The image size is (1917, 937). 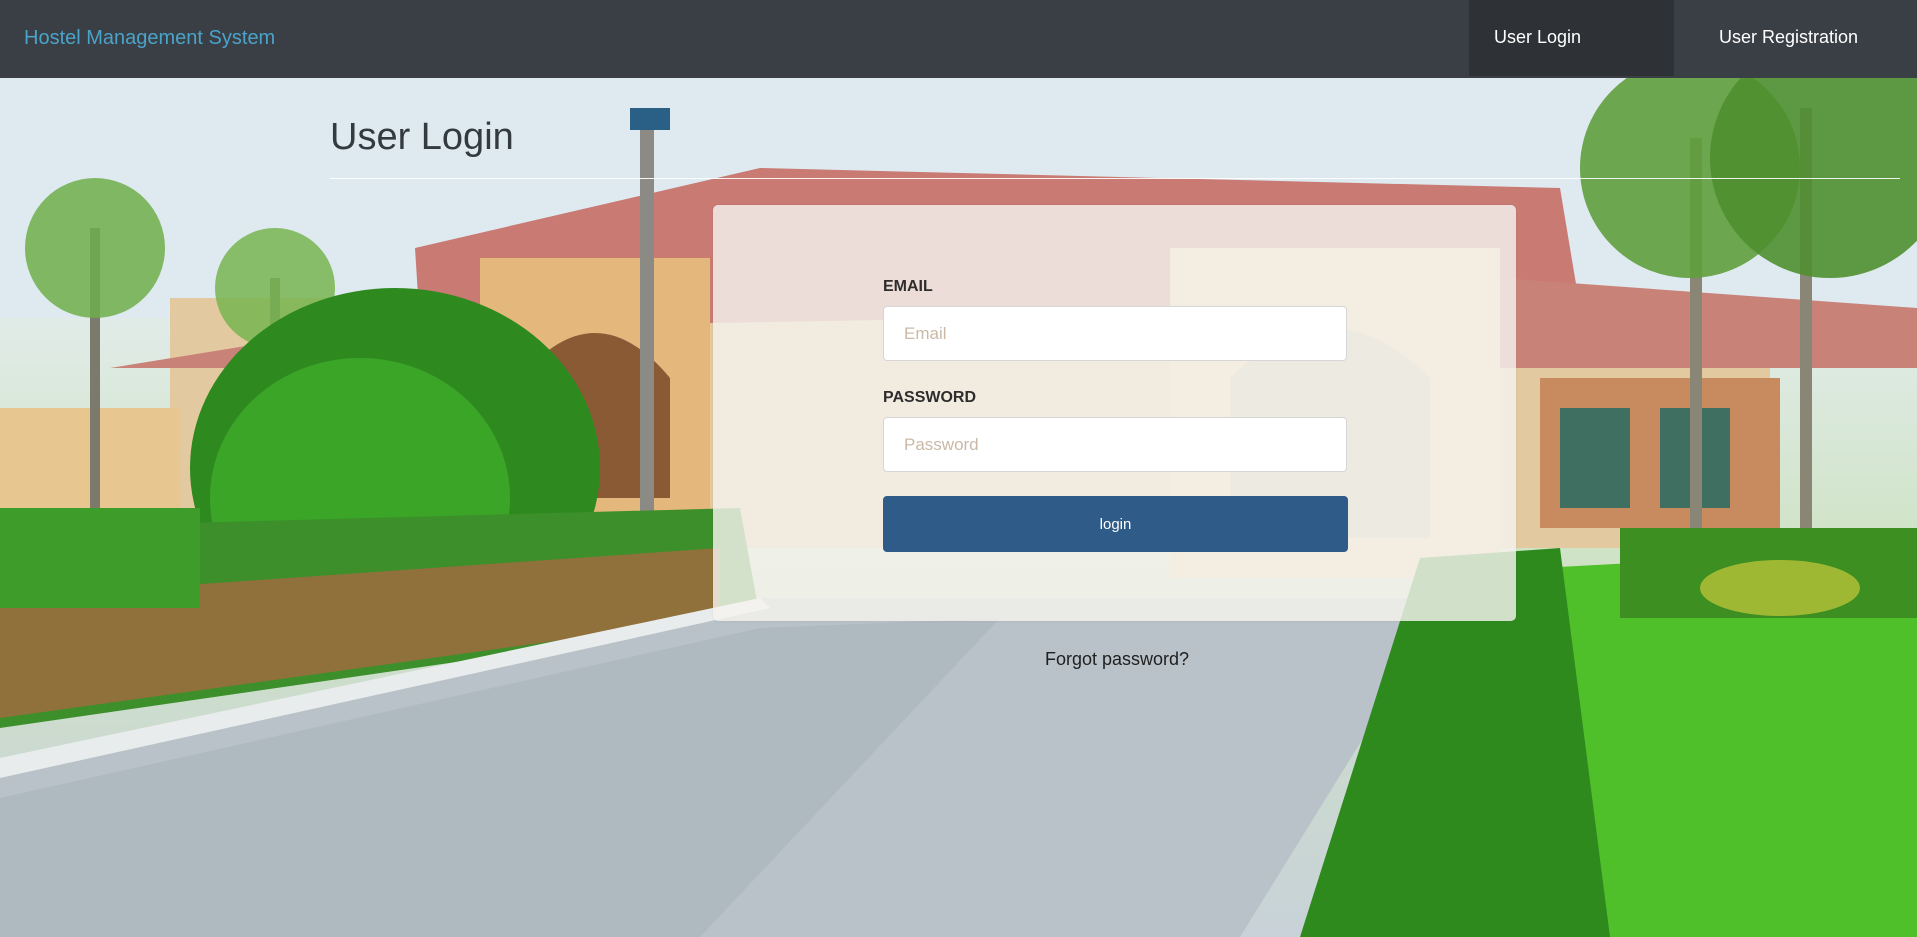 I want to click on email-label: EMAIL, so click(x=908, y=286).